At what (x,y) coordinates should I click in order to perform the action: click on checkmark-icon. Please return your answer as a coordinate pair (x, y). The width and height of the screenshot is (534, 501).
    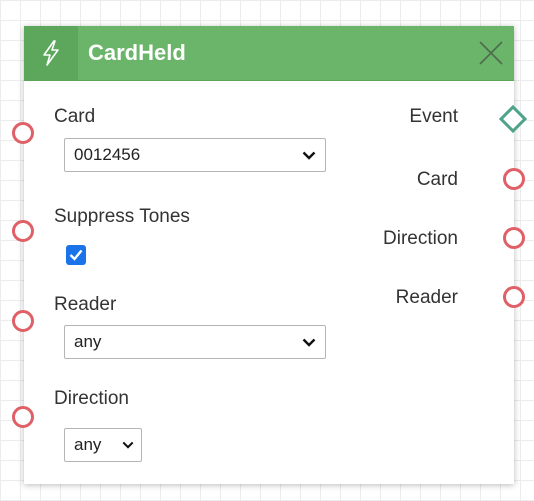
    Looking at the image, I should click on (76, 255).